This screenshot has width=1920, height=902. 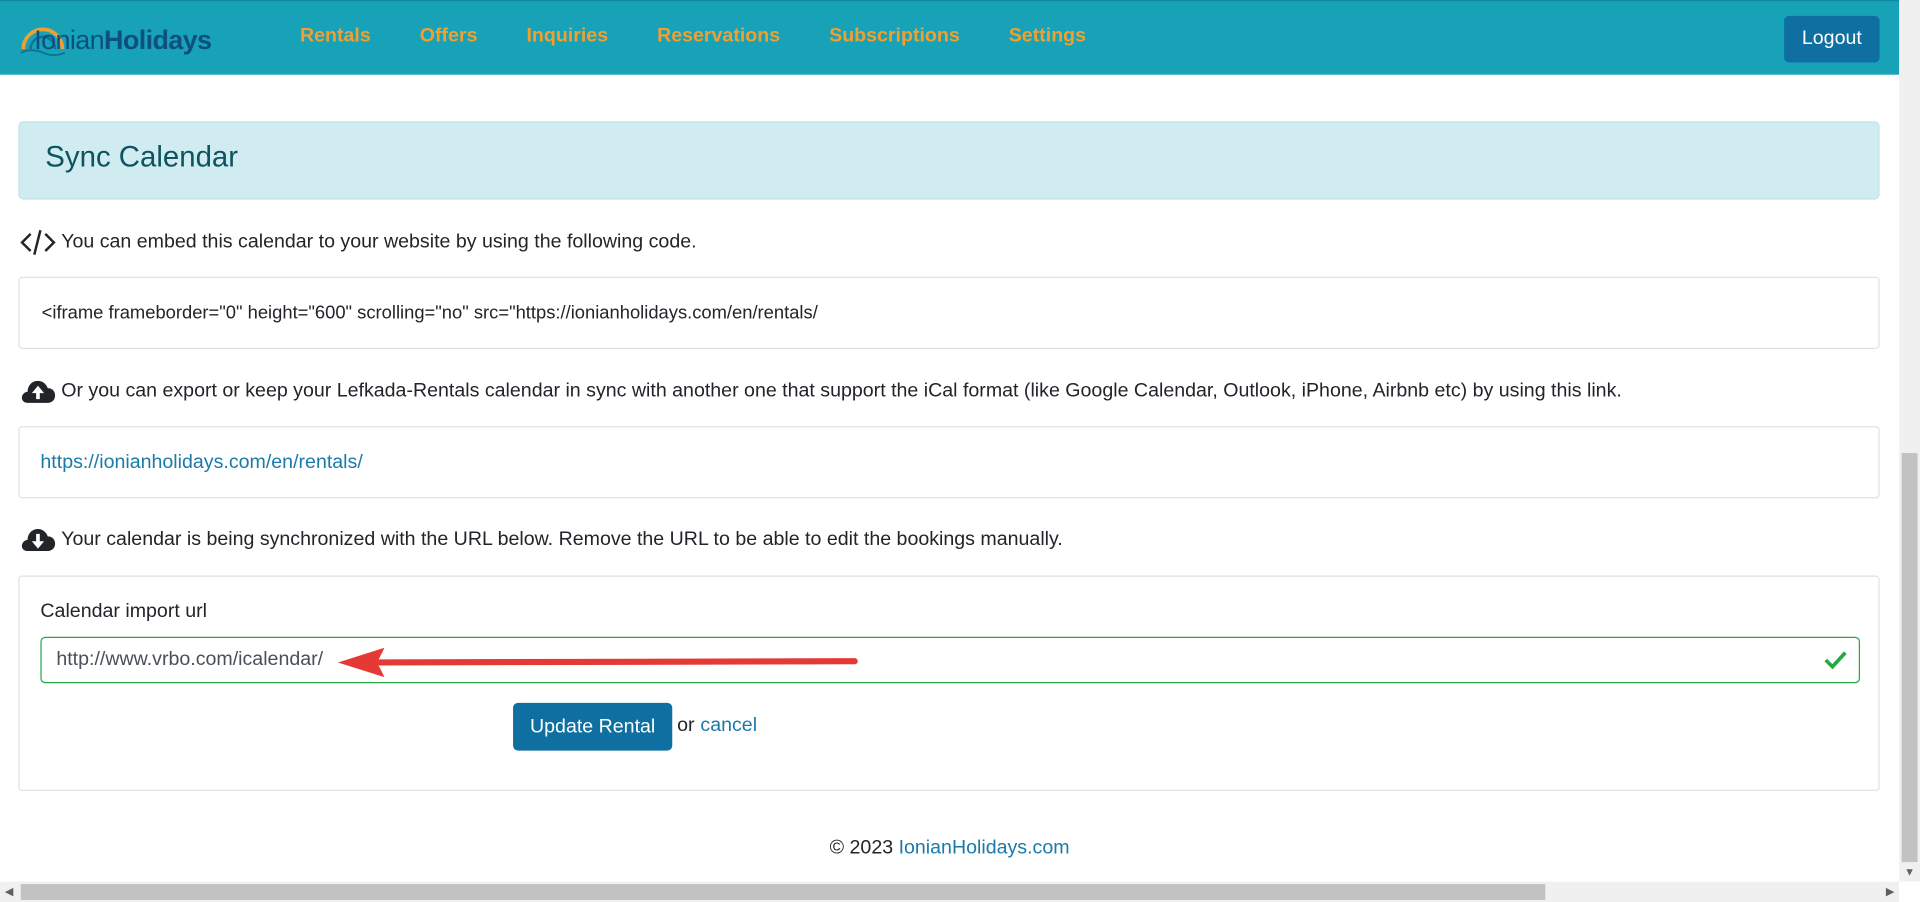 I want to click on cancel-link: cancel, so click(x=728, y=726).